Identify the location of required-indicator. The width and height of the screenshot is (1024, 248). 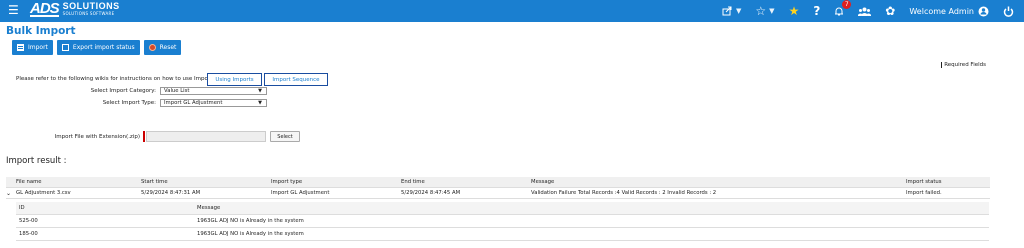
(144, 136).